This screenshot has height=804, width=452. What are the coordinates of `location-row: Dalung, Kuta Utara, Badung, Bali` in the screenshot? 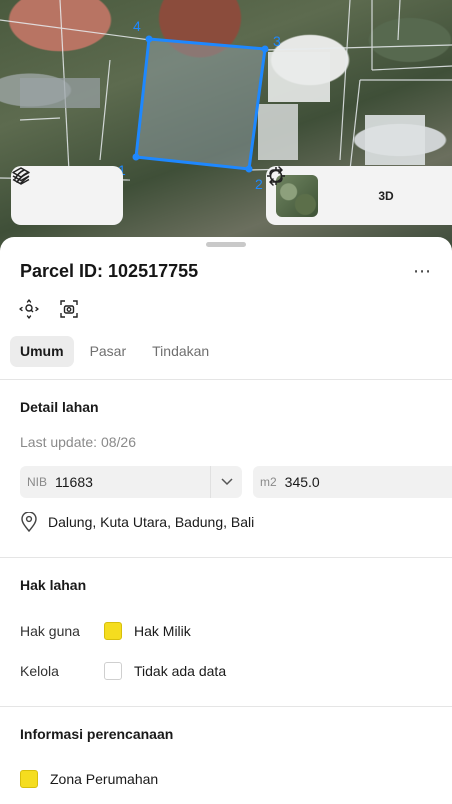 It's located at (137, 522).